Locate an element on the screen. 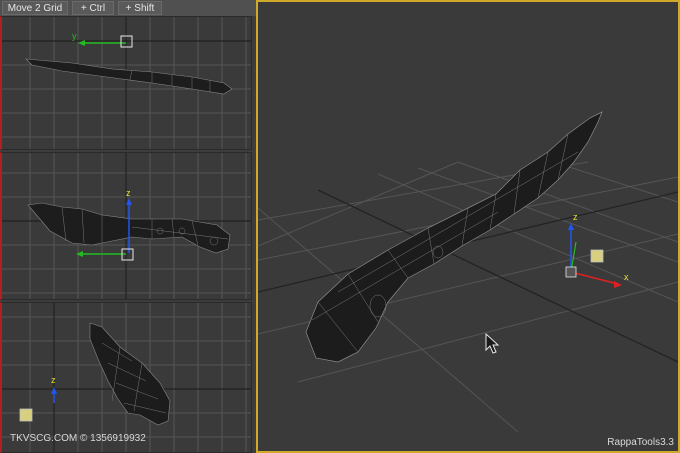  mouse-cursor-icon is located at coordinates (492, 343).